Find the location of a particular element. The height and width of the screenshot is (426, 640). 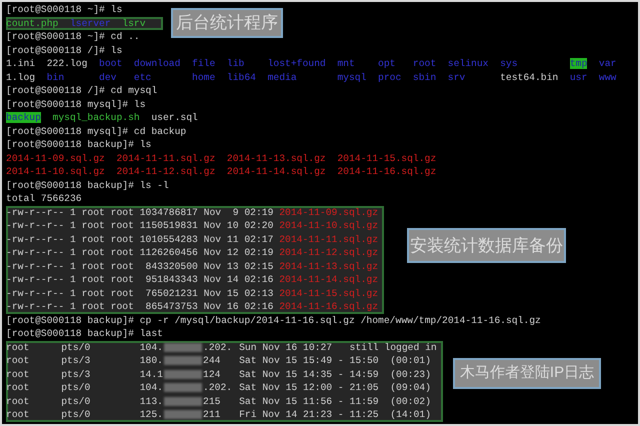

login-time: Sat Nov 15 12:00 - 21:05 (09:04) is located at coordinates (335, 387).